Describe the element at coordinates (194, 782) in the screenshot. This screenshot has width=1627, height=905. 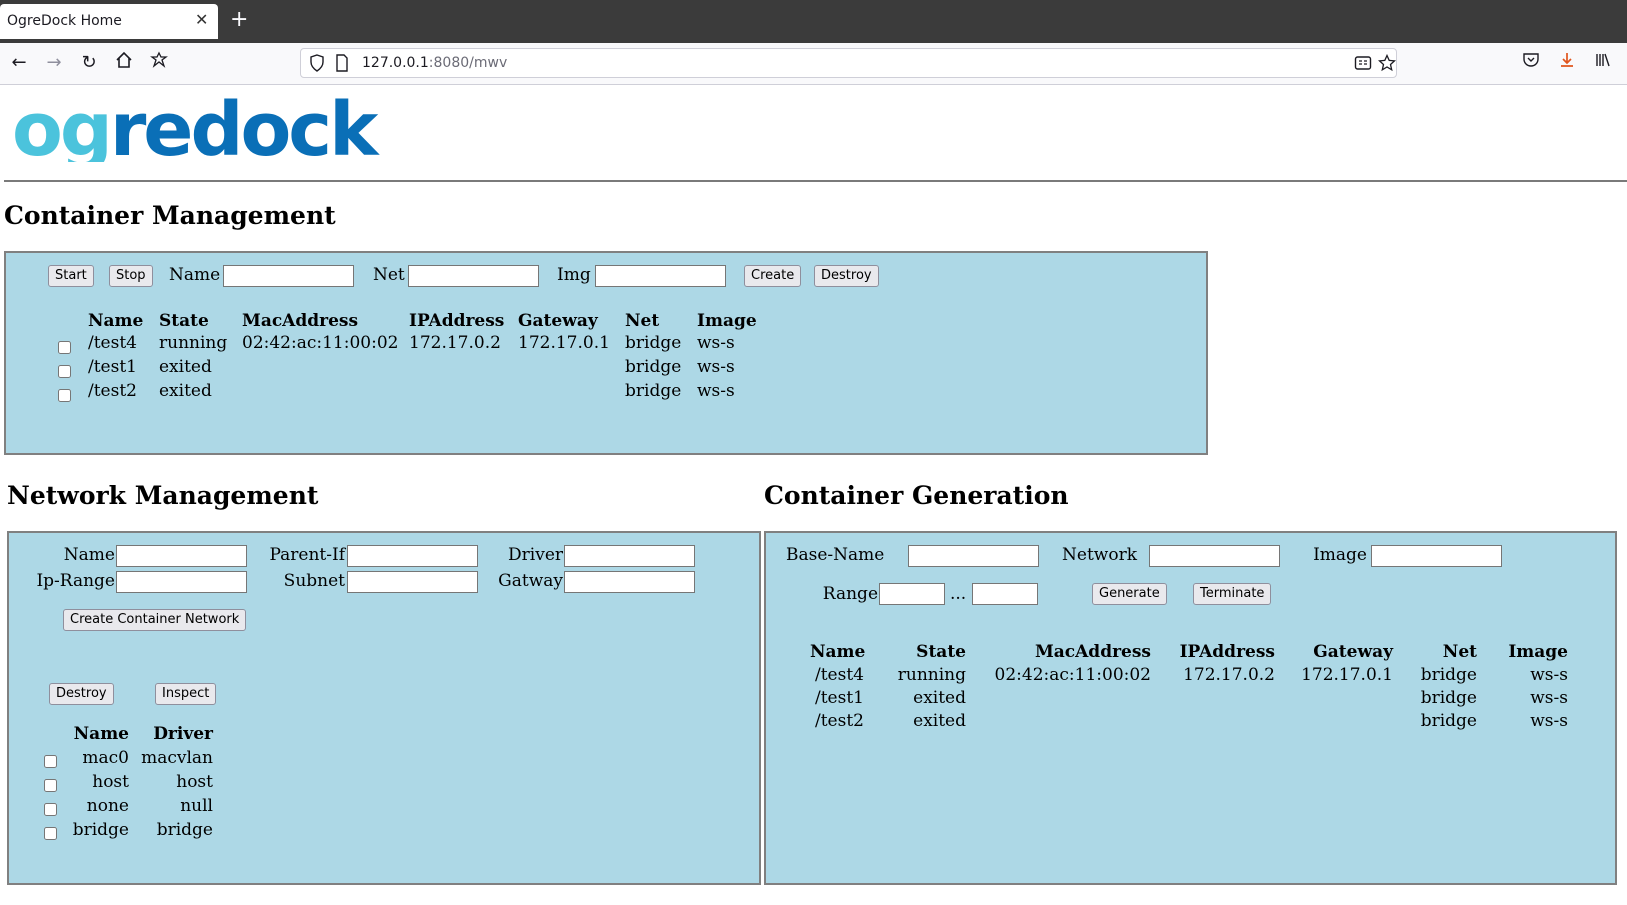
I see `cell-driver: host` at that location.